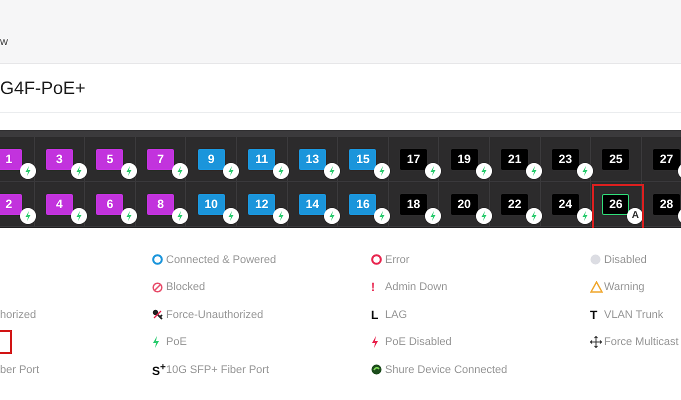 Image resolution: width=681 pixels, height=400 pixels. I want to click on port: 16, so click(362, 204).